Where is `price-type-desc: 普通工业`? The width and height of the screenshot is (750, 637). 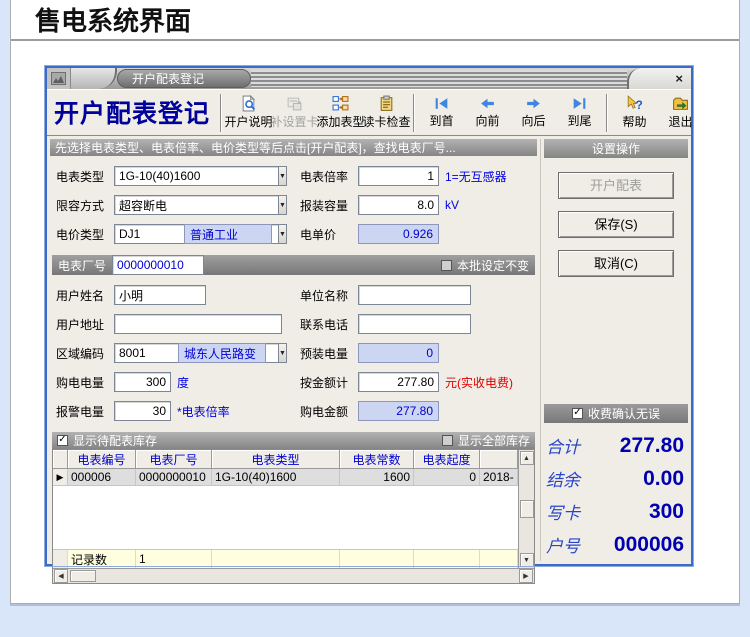
price-type-desc: 普通工业 is located at coordinates (228, 234).